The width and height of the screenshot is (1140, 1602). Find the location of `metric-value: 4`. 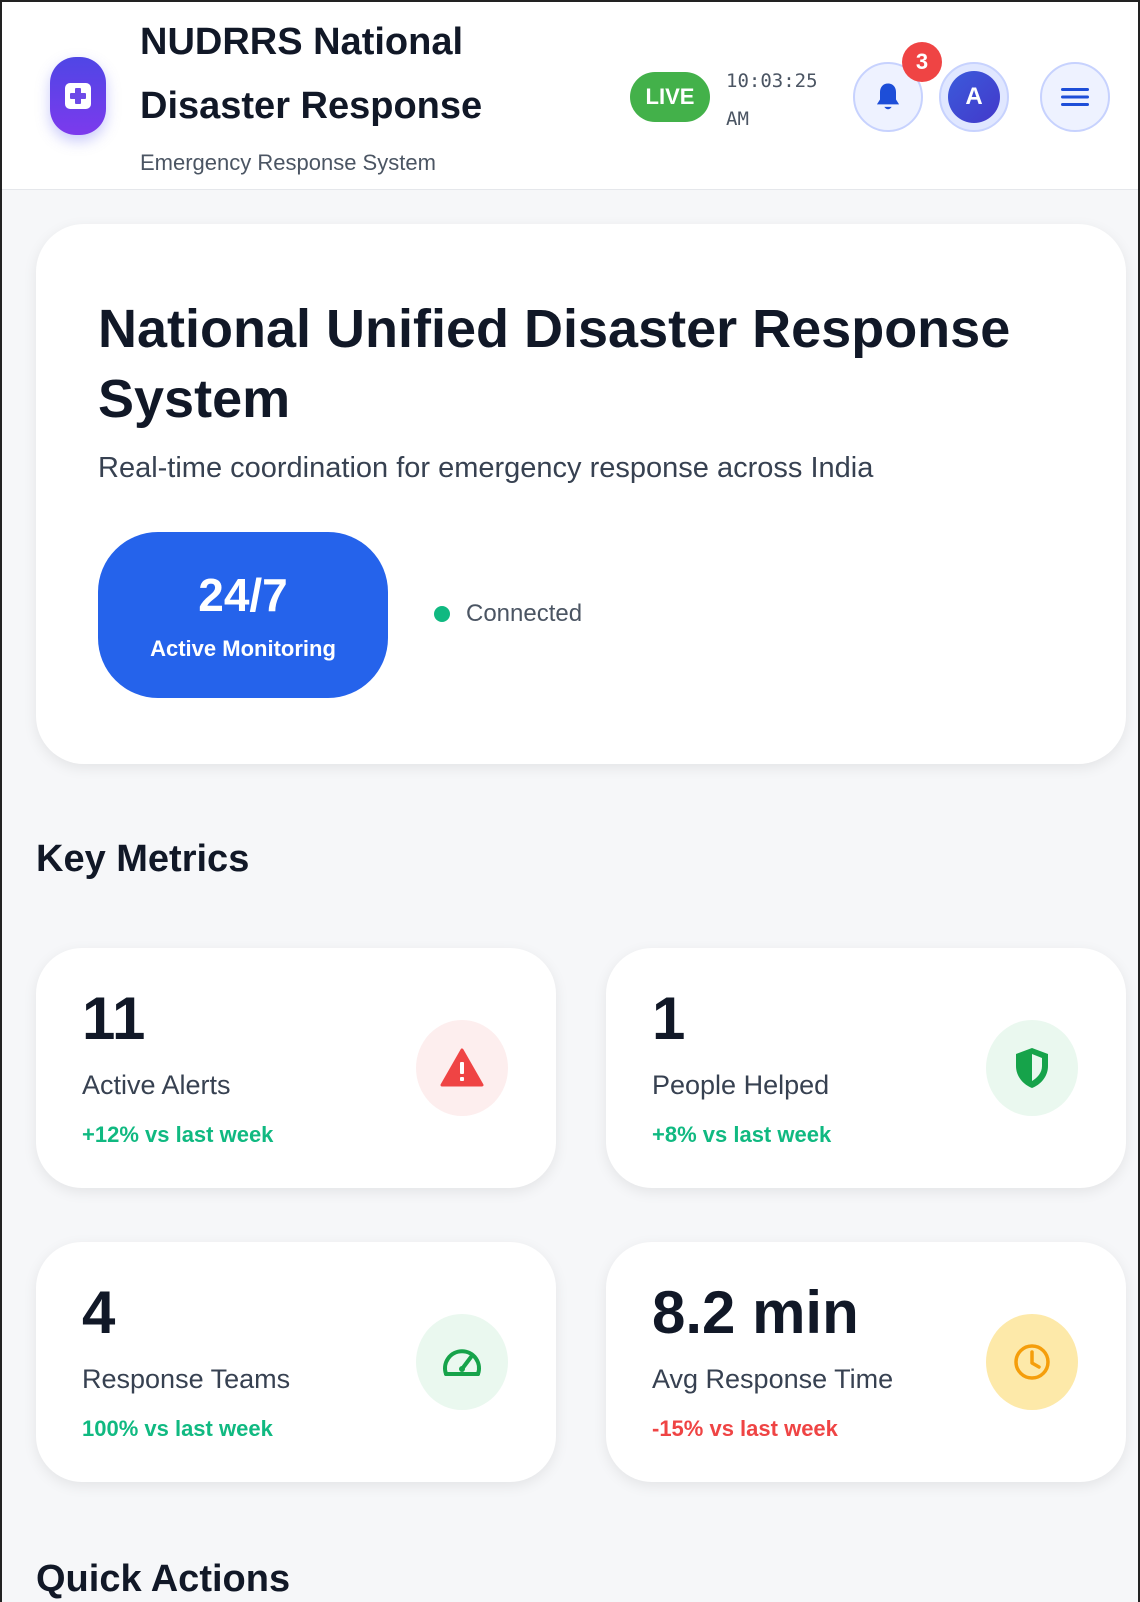

metric-value: 4 is located at coordinates (99, 1312).